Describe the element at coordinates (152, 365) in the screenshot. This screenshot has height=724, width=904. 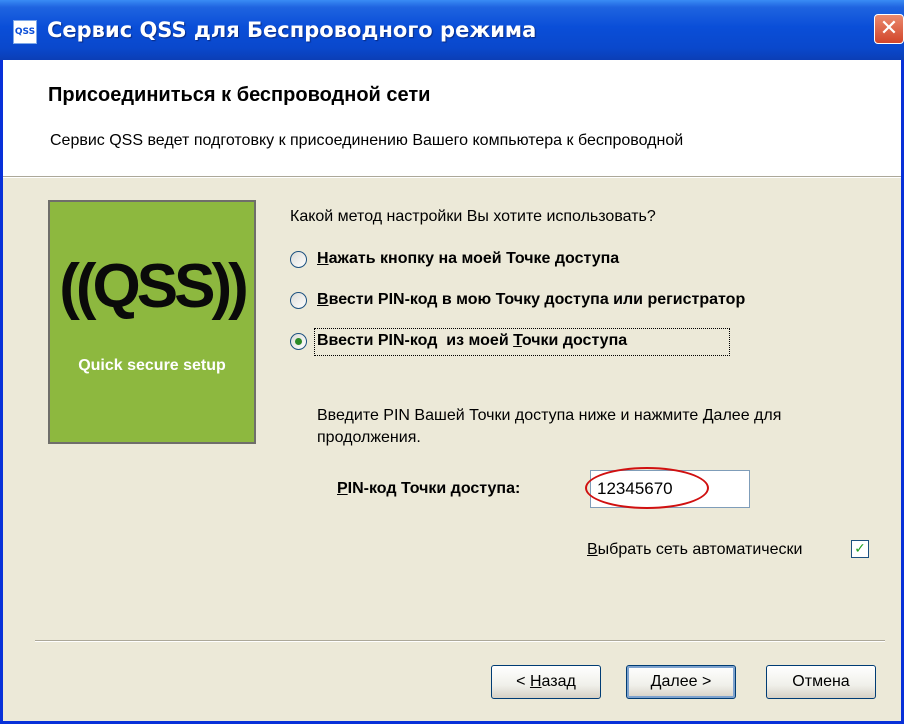
I see `qss-caption: Quick secure setup` at that location.